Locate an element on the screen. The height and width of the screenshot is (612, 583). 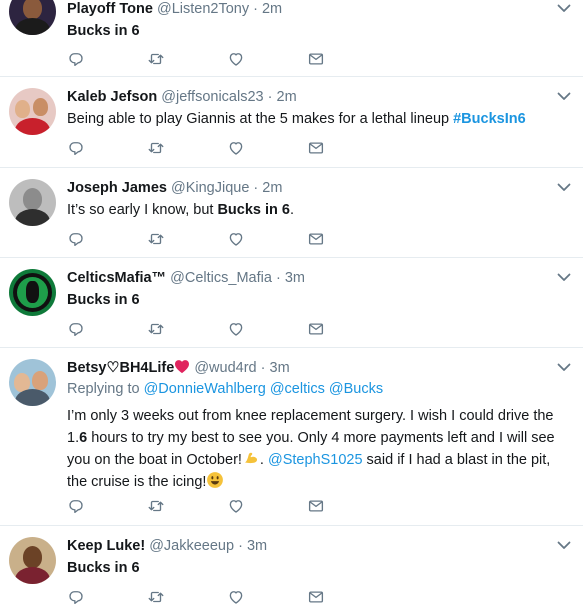
mention-link: @celtics is located at coordinates (297, 389).